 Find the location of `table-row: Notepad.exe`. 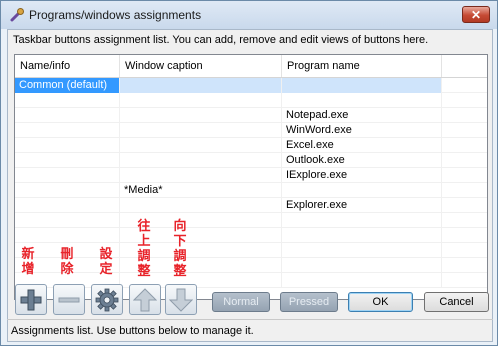

table-row: Notepad.exe is located at coordinates (251, 115).